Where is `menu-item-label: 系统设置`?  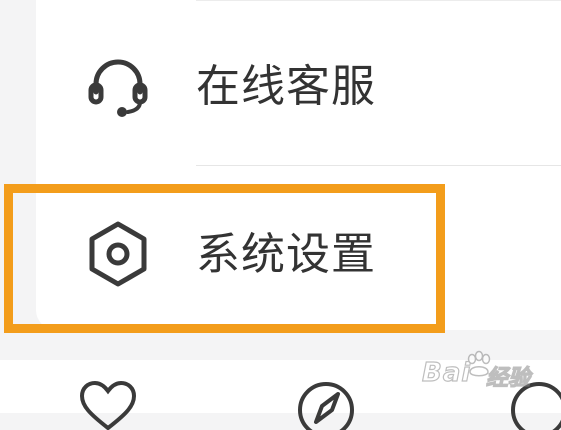 menu-item-label: 系统设置 is located at coordinates (286, 254).